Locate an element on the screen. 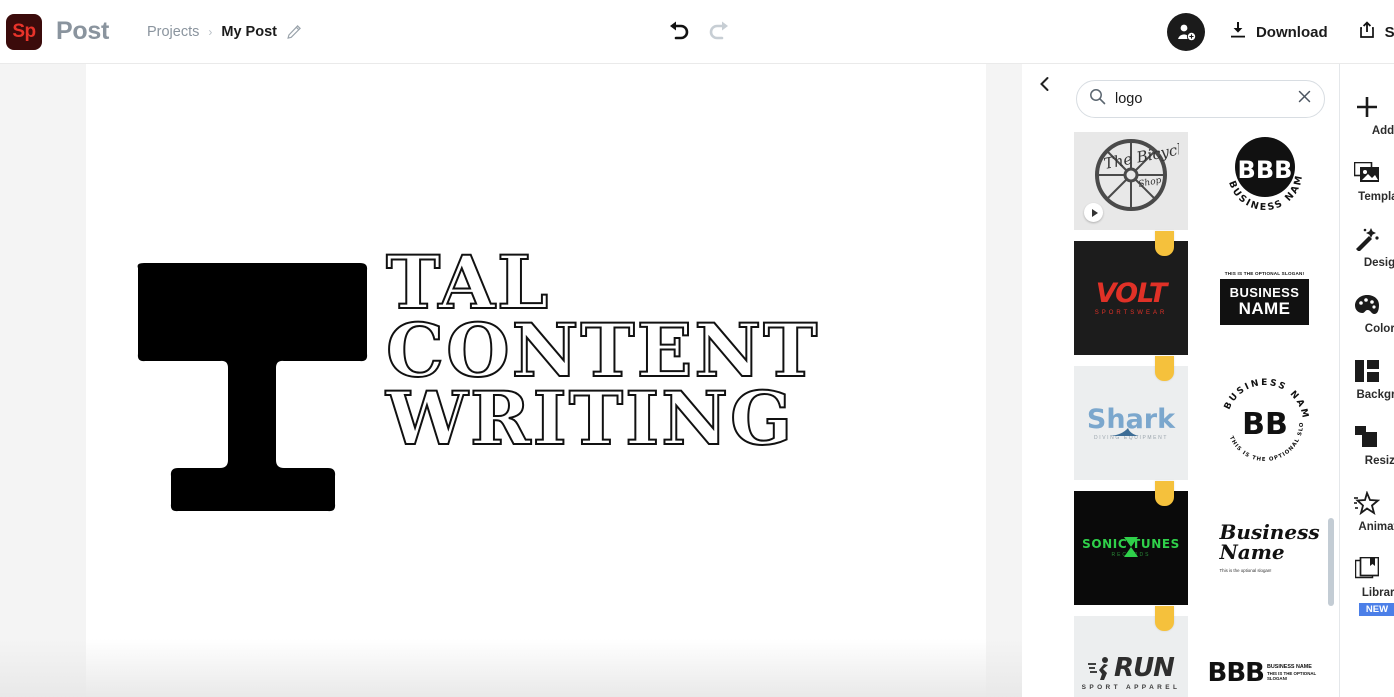 Image resolution: width=1394 pixels, height=697 pixels. brand-area: Sp Post is located at coordinates (57, 31).